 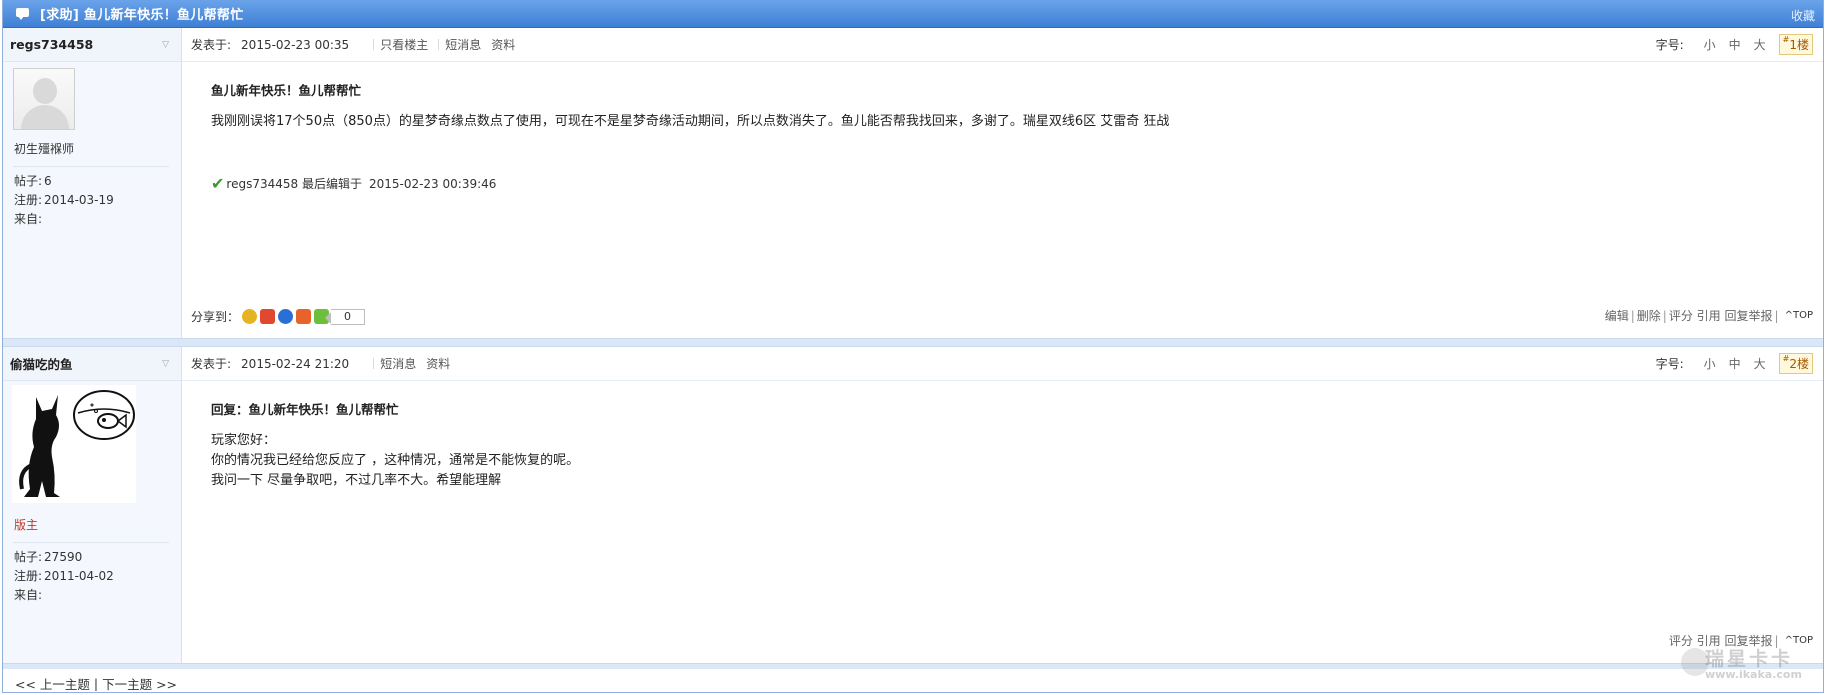 What do you see at coordinates (218, 183) in the screenshot?
I see `checkmark-icon: ✔` at bounding box center [218, 183].